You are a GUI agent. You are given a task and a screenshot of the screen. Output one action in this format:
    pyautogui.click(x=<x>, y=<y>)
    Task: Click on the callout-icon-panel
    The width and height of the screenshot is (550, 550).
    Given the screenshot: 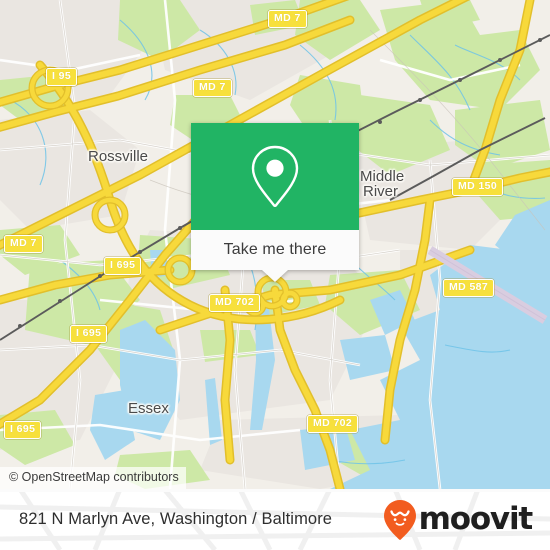 What is the action you would take?
    pyautogui.click(x=275, y=176)
    